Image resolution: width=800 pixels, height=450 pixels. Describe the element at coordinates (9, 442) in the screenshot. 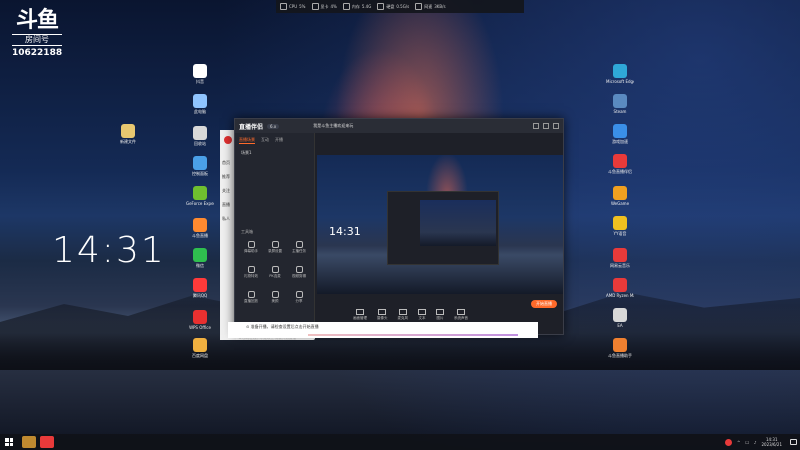

I see `start-button` at that location.